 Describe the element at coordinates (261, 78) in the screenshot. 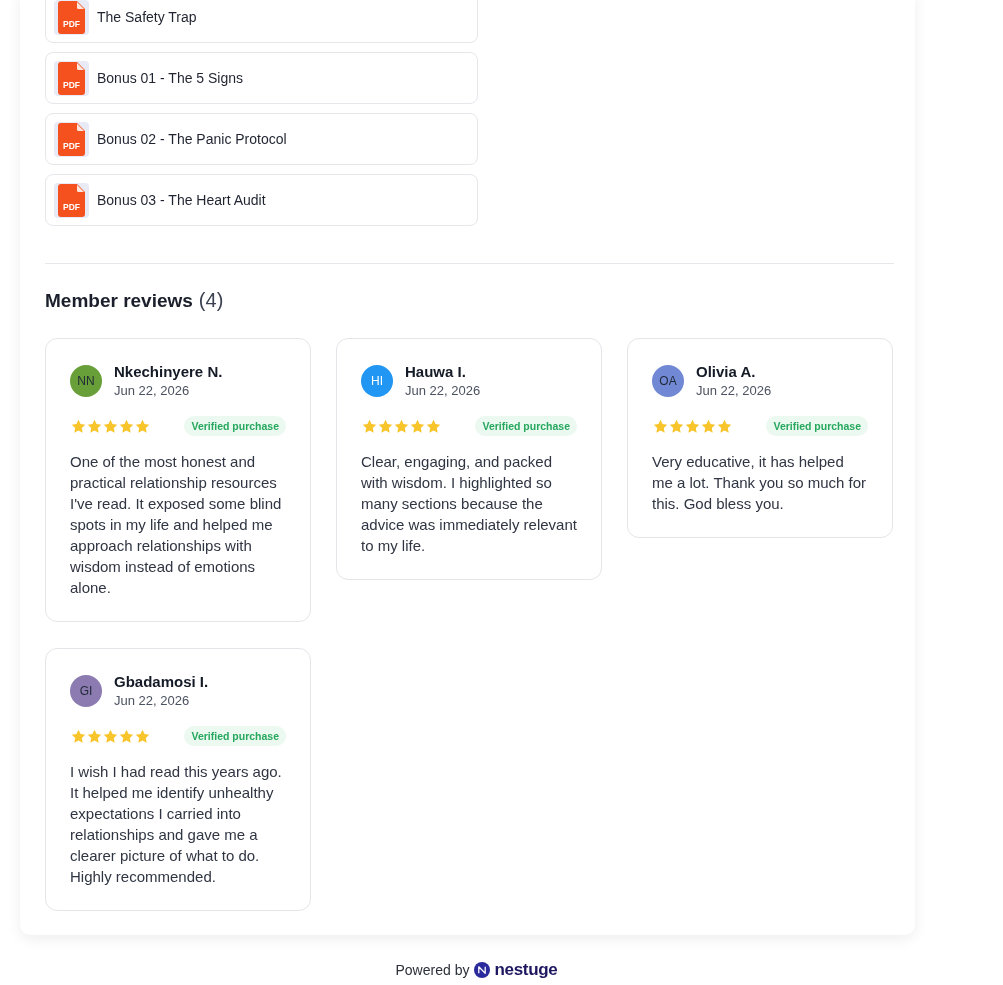

I see `file-item: PDF Bonus 01 - The 5 Signs` at that location.